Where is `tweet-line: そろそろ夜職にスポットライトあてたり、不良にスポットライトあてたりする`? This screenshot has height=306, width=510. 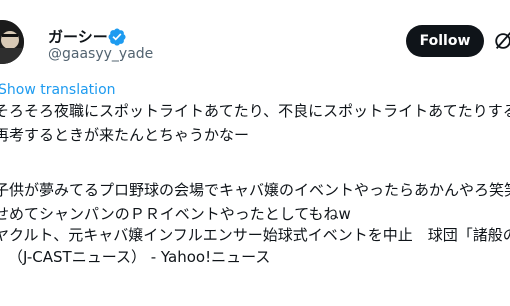
tweet-line: そろそろ夜職にスポットライトあてたり、不良にスポットライトあてたりする is located at coordinates (255, 111).